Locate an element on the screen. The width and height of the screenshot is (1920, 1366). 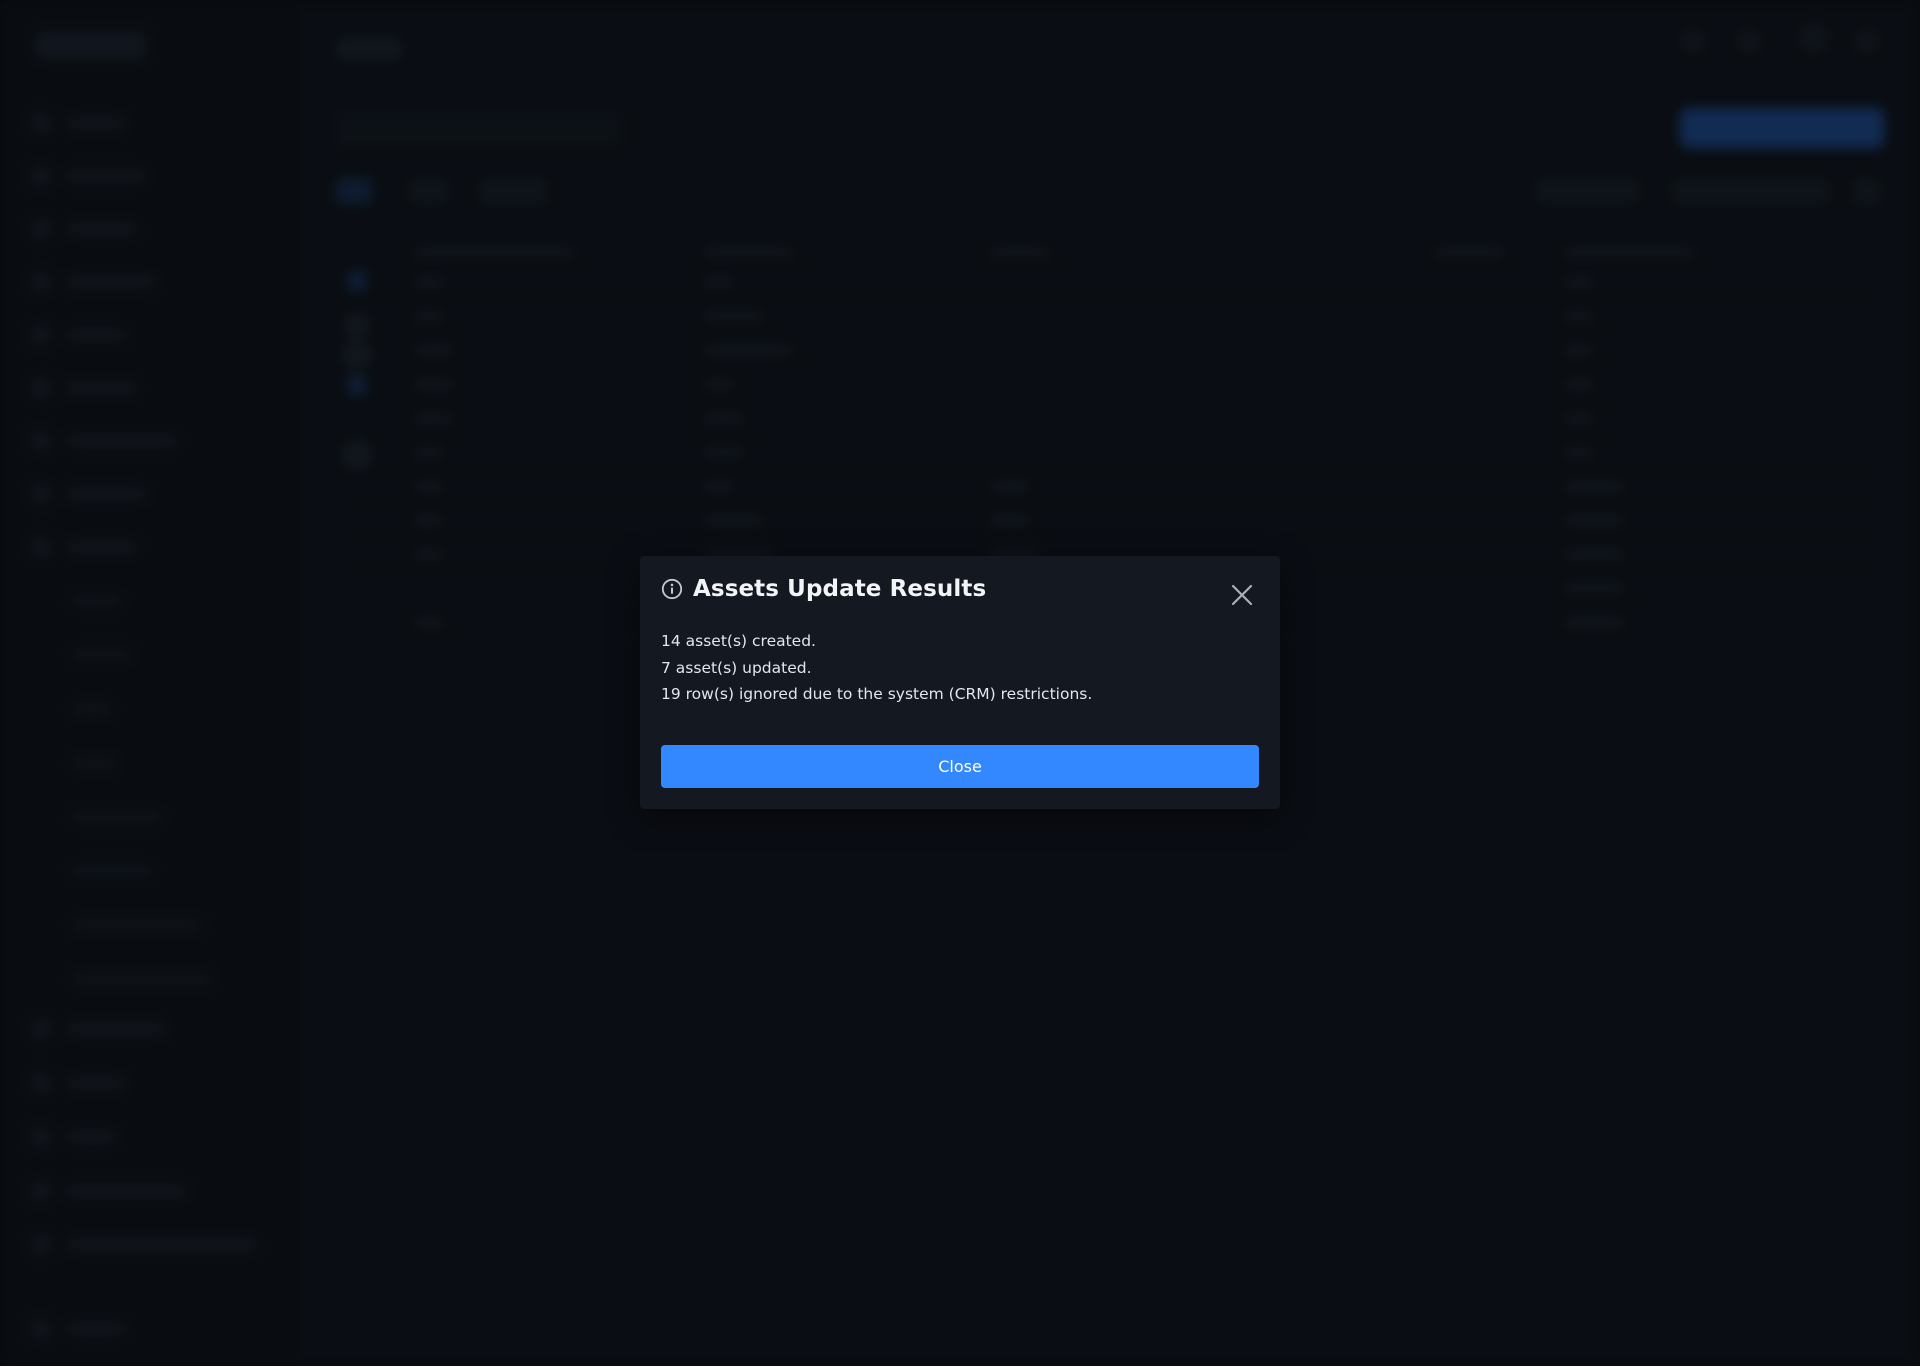
close-button: Close is located at coordinates (960, 766).